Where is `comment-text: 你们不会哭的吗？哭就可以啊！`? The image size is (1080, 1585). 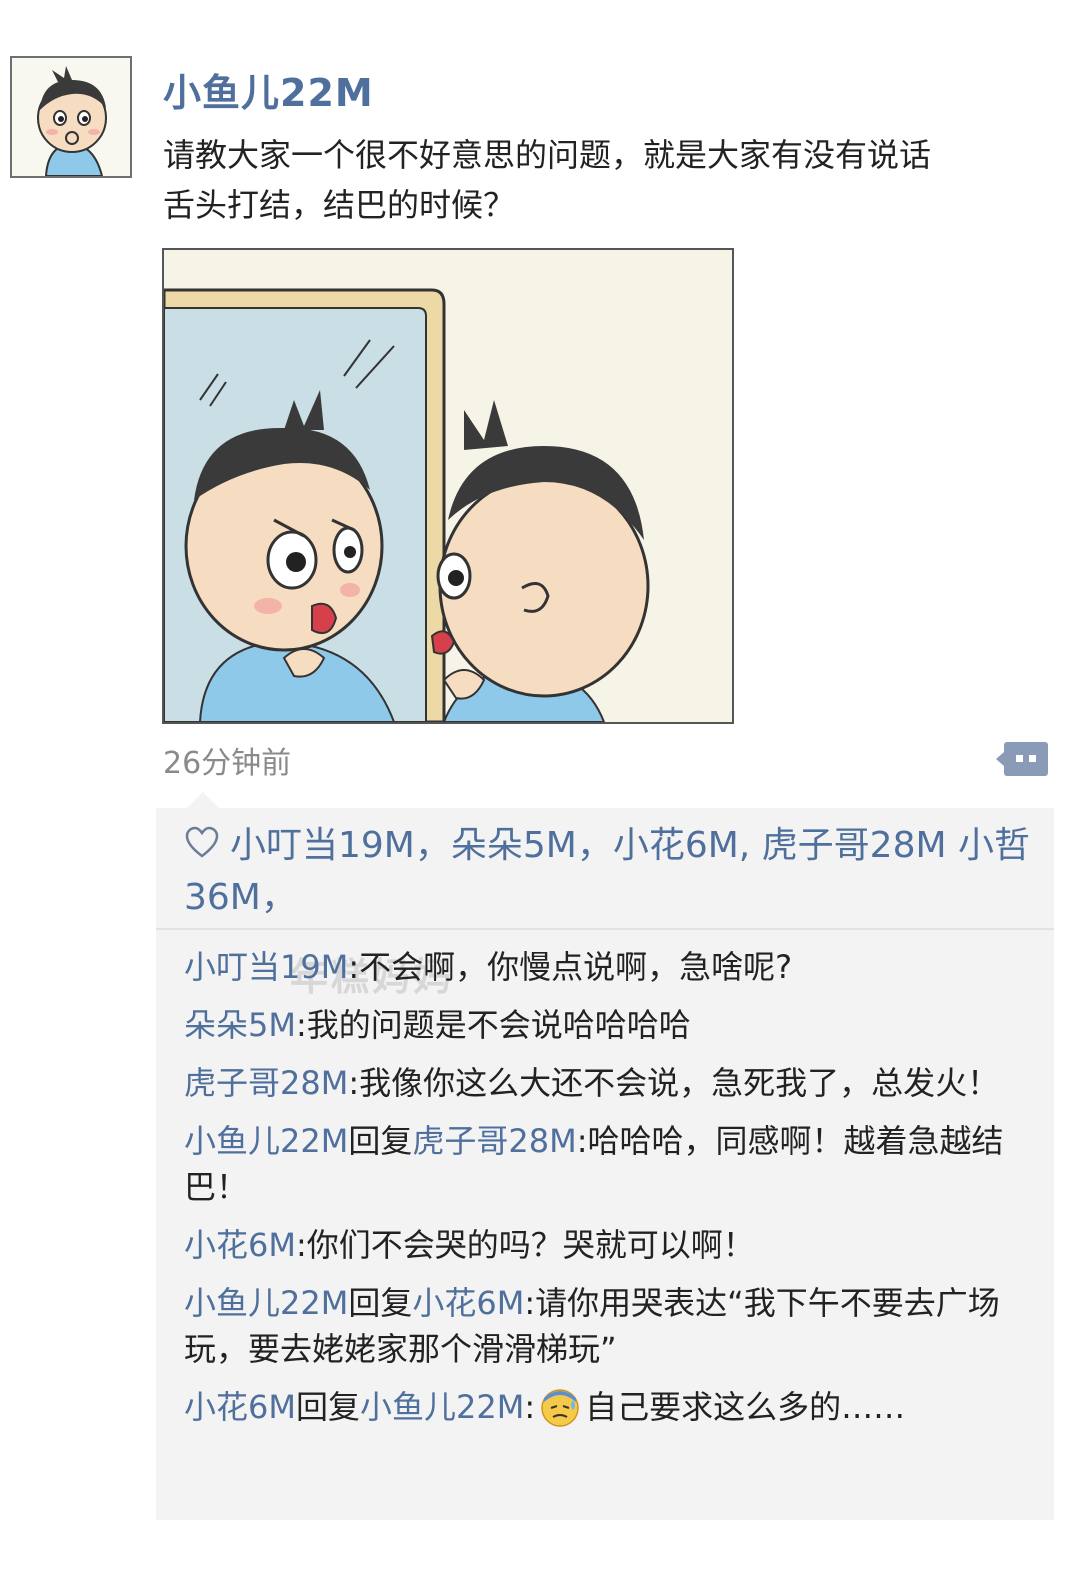 comment-text: 你们不会哭的吗？哭就可以啊！ is located at coordinates (530, 1245).